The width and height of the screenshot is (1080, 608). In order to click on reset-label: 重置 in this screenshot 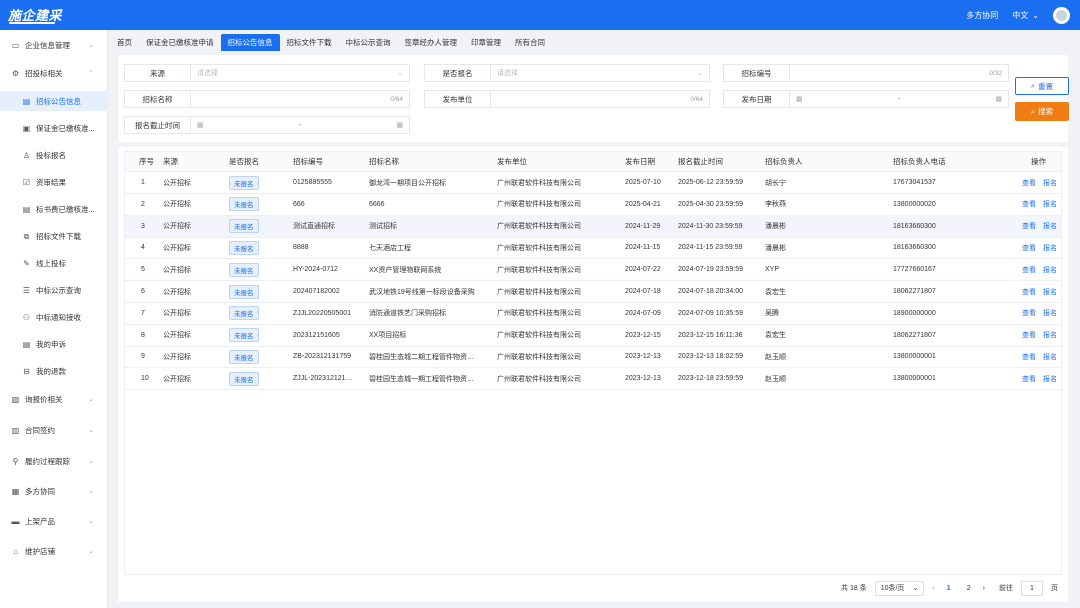, I will do `click(1046, 86)`.